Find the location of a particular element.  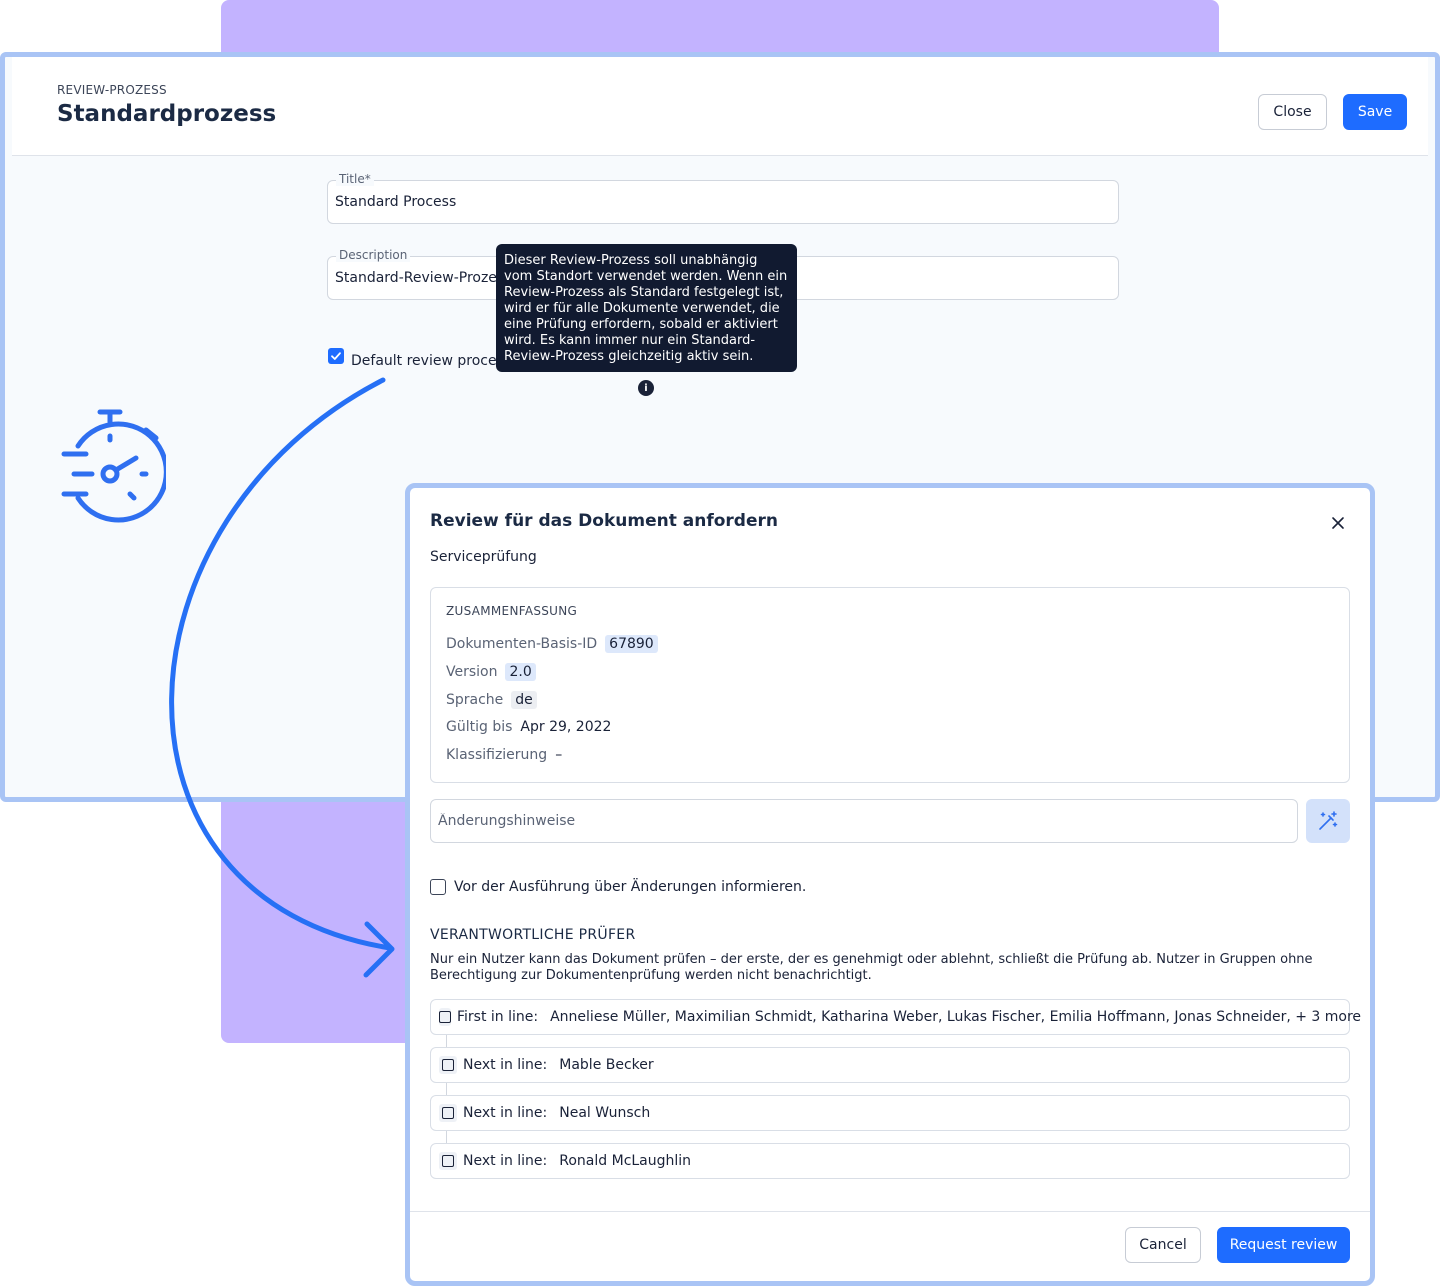

description-field-value: Standard-Review-Prozess is located at coordinates (423, 278).